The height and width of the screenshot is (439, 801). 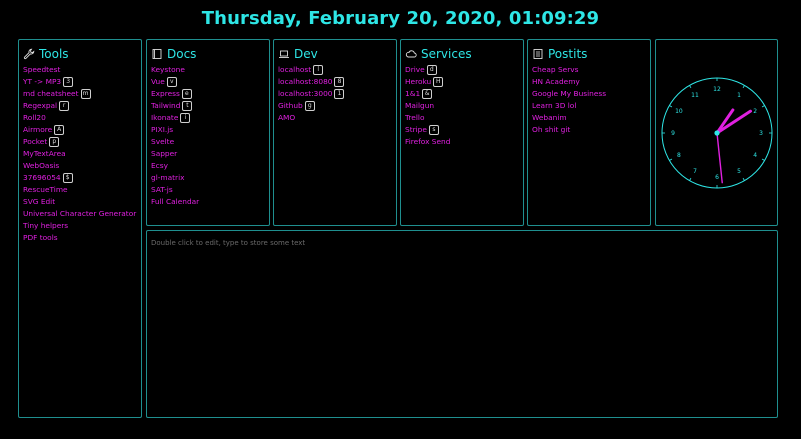 What do you see at coordinates (210, 202) in the screenshot?
I see `link-item: Full Calendar` at bounding box center [210, 202].